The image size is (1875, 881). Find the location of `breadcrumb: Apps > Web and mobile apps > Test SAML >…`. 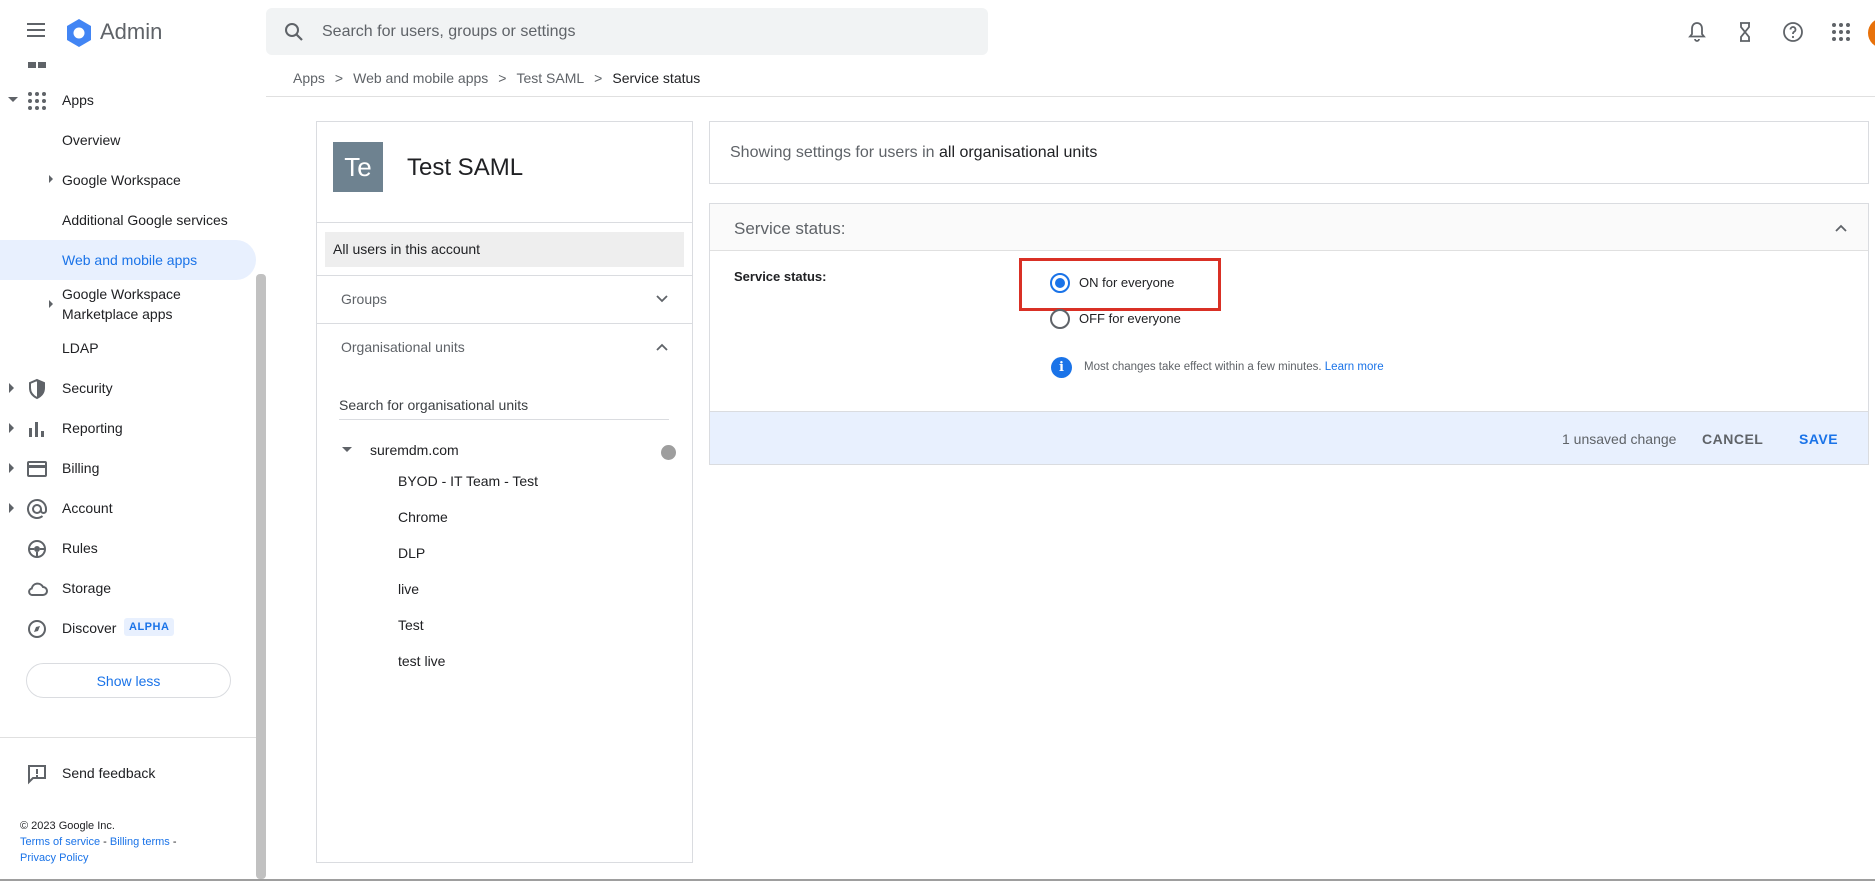

breadcrumb: Apps > Web and mobile apps > Test SAML >… is located at coordinates (496, 78).